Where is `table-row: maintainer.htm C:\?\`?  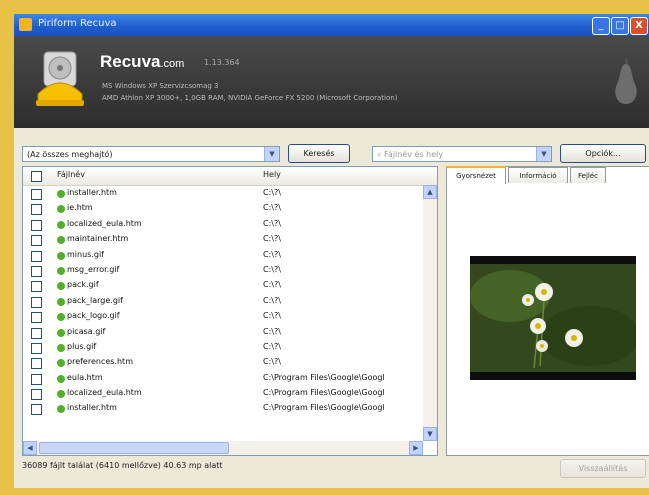 table-row: maintainer.htm C:\?\ is located at coordinates (223, 239).